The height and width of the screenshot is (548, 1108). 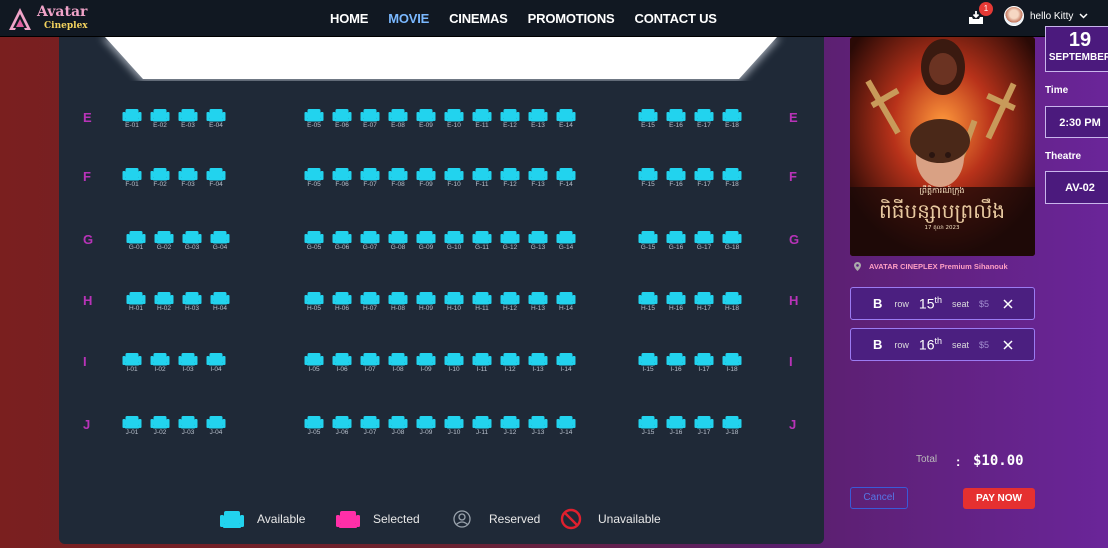 What do you see at coordinates (216, 119) in the screenshot?
I see `seat-e-04: E-04` at bounding box center [216, 119].